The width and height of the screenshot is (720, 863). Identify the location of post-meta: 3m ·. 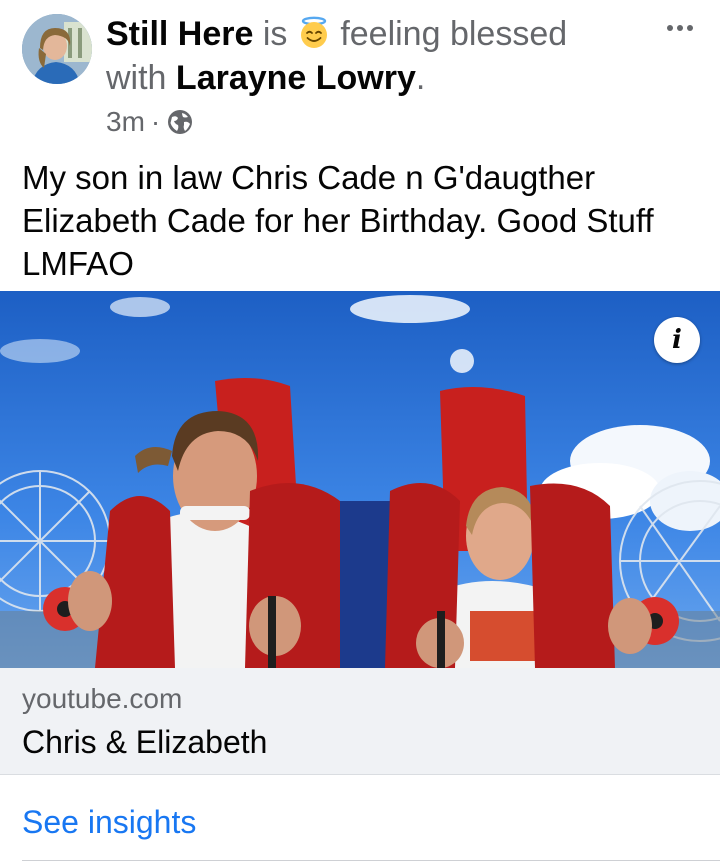
(150, 122).